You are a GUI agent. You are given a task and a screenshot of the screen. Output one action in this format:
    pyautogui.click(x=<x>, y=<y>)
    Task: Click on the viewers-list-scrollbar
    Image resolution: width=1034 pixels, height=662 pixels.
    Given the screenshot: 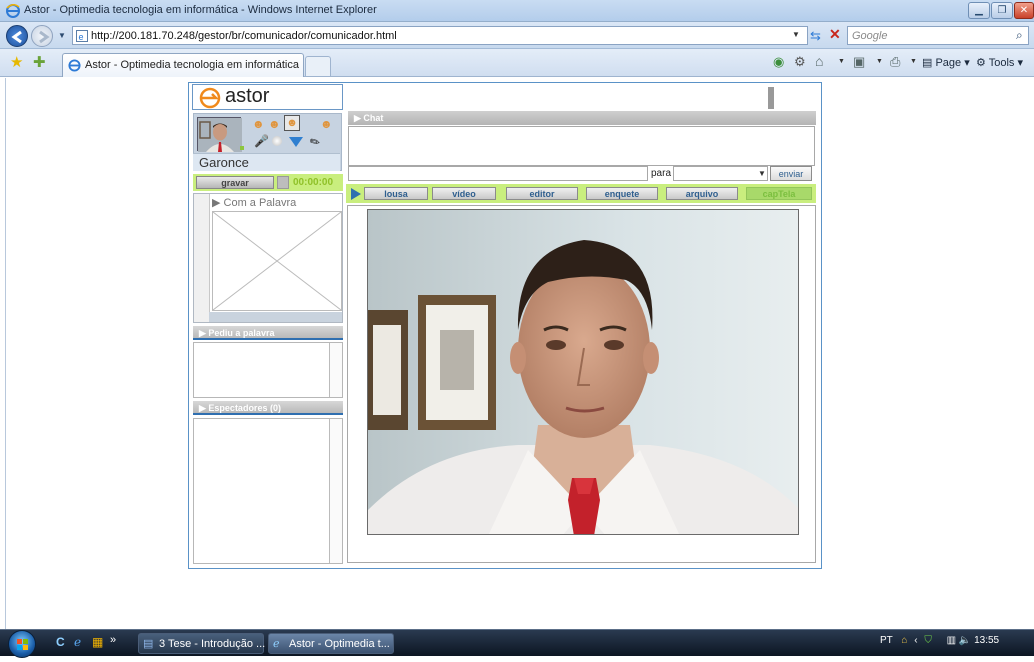 What is the action you would take?
    pyautogui.click(x=335, y=491)
    